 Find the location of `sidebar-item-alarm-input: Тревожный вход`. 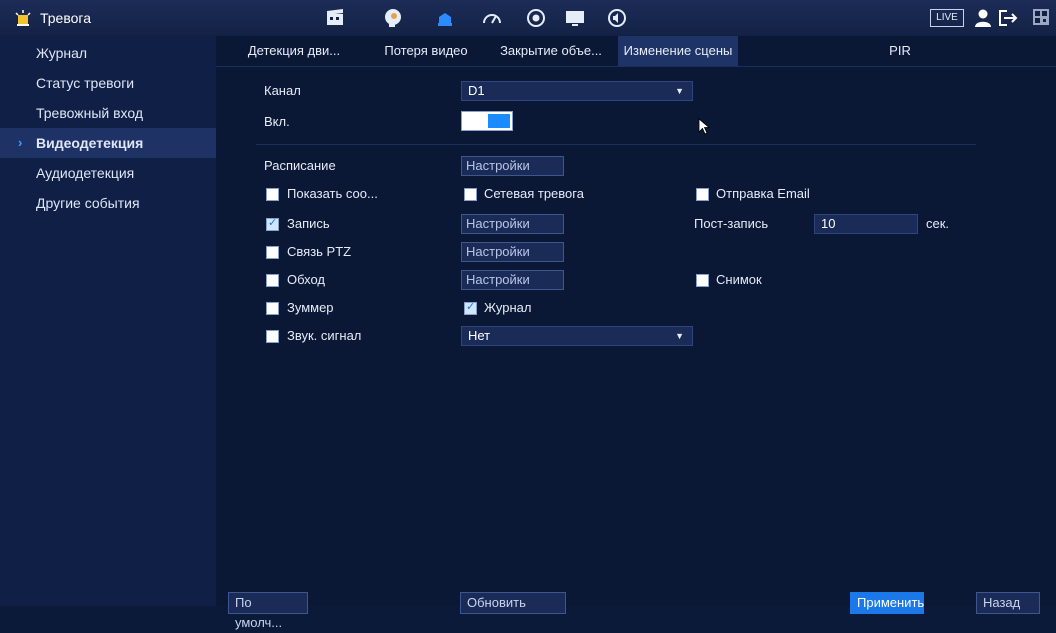

sidebar-item-alarm-input: Тревожный вход is located at coordinates (108, 113).